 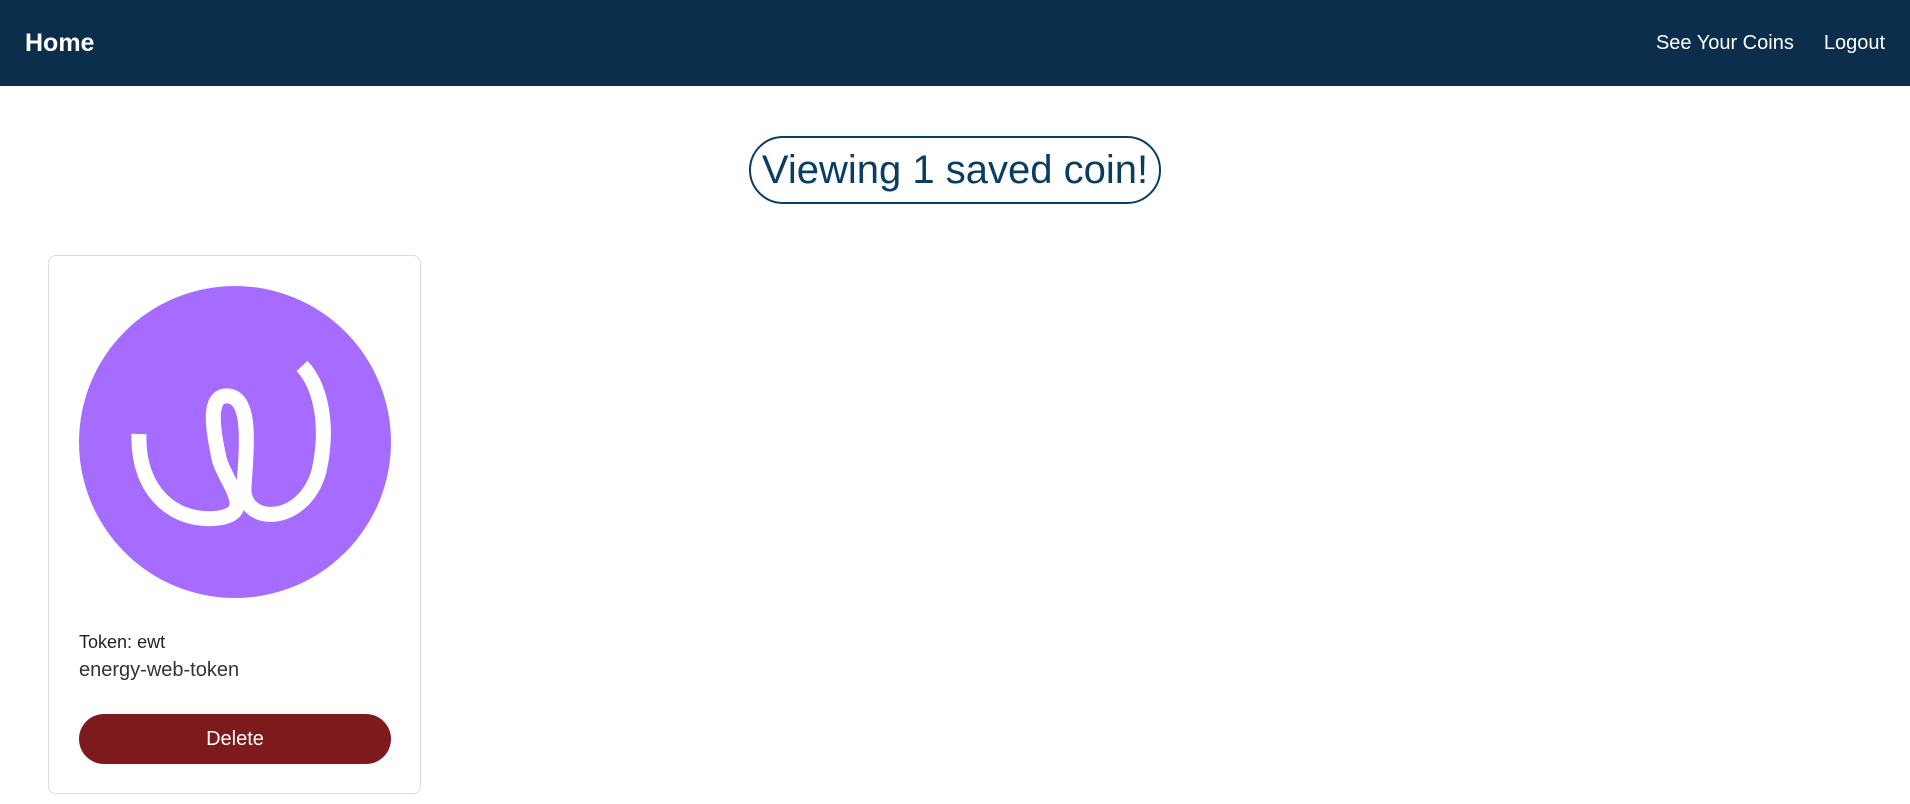 I want to click on logout-link: Logout, so click(x=1854, y=43).